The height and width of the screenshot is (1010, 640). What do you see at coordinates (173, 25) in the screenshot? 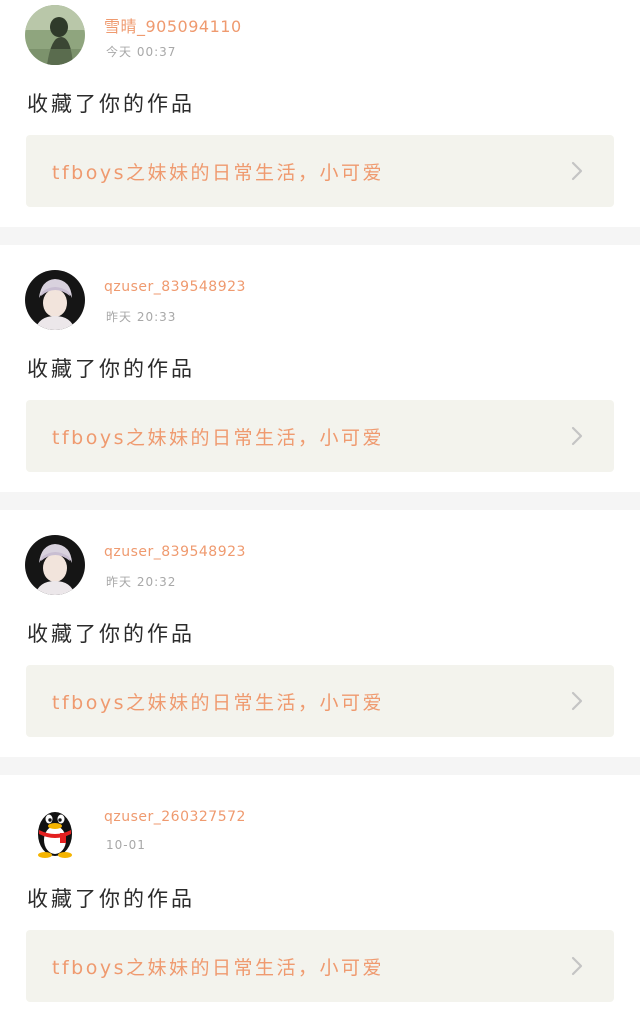
I see `username: 雪晴_905094110` at bounding box center [173, 25].